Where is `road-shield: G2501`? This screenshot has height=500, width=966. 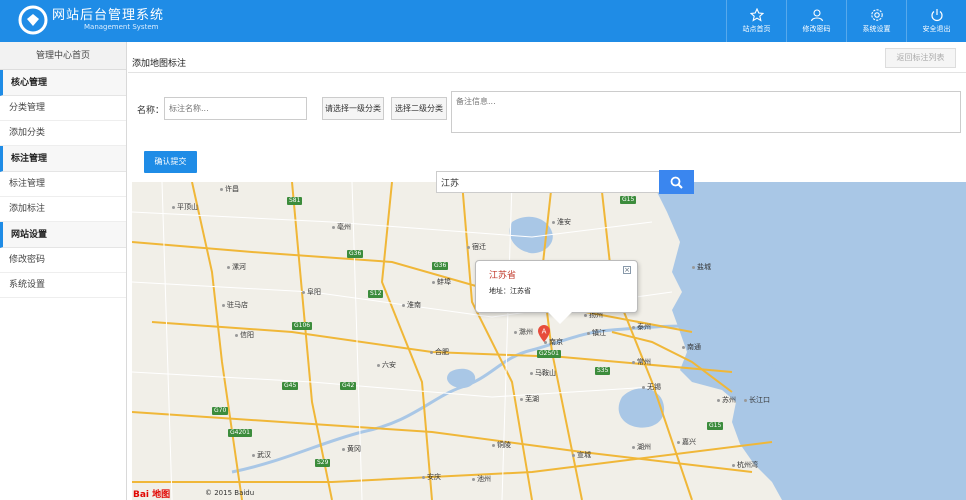
road-shield: G2501 is located at coordinates (549, 354).